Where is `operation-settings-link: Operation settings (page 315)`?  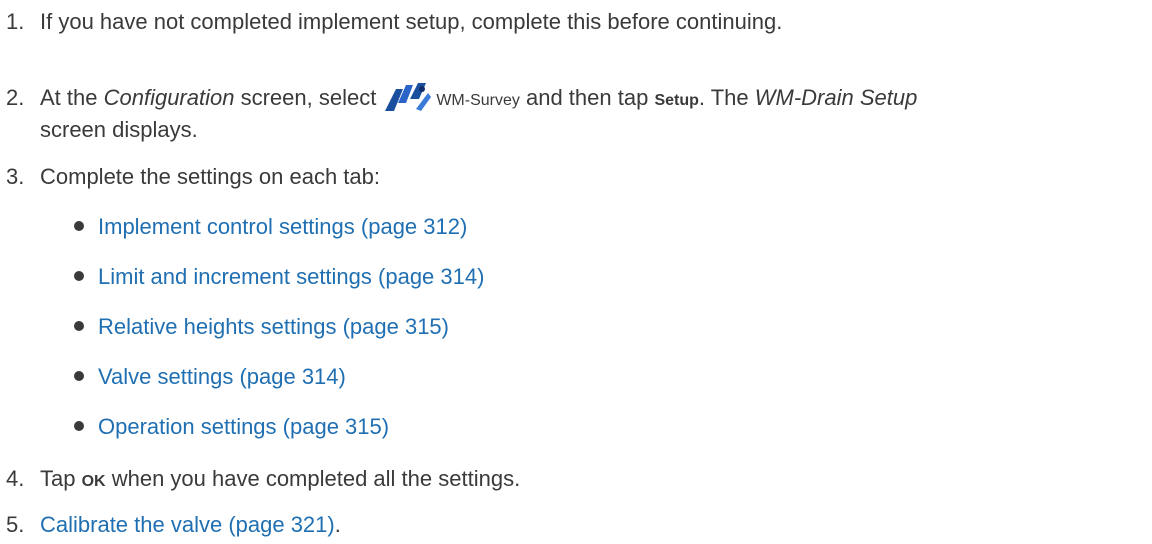 operation-settings-link: Operation settings (page 315) is located at coordinates (243, 426).